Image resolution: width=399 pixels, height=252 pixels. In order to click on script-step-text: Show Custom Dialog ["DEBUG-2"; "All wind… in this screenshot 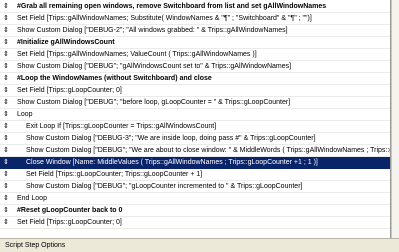, I will do `click(152, 30)`.